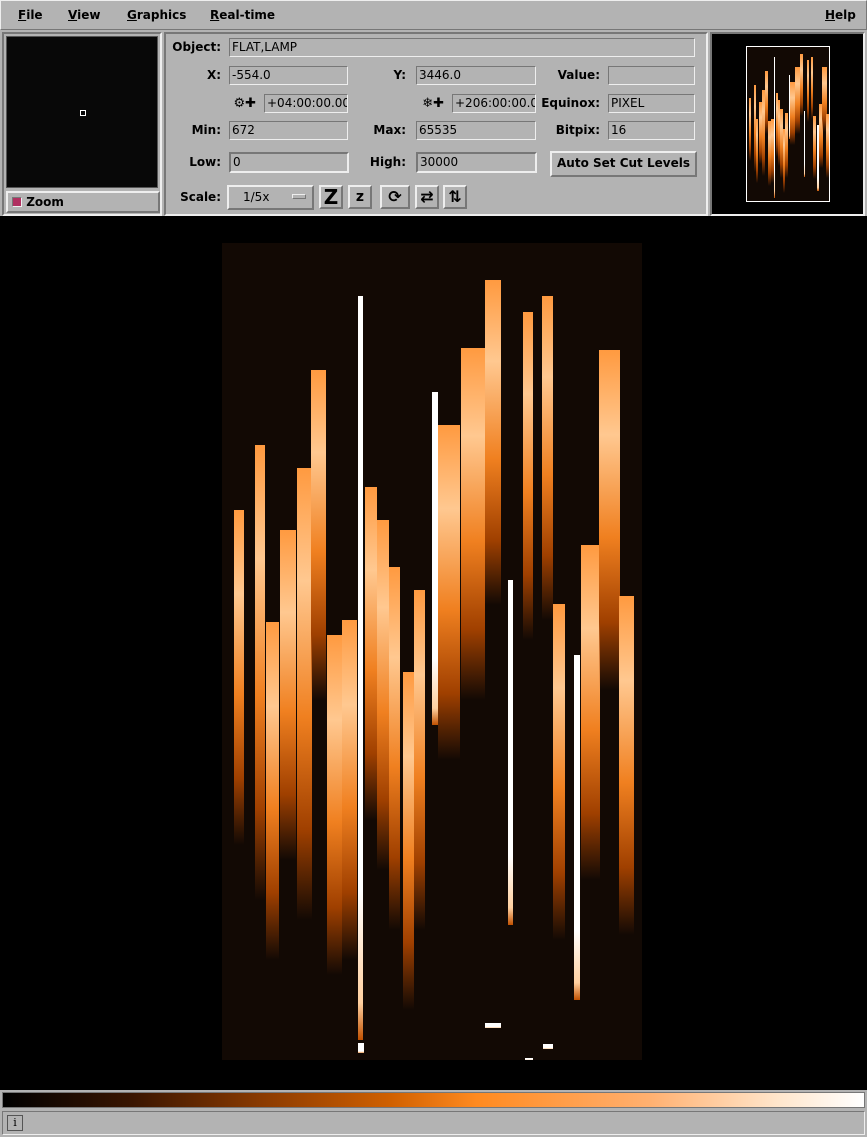  Describe the element at coordinates (205, 162) in the screenshot. I see `low-label: Low:` at that location.